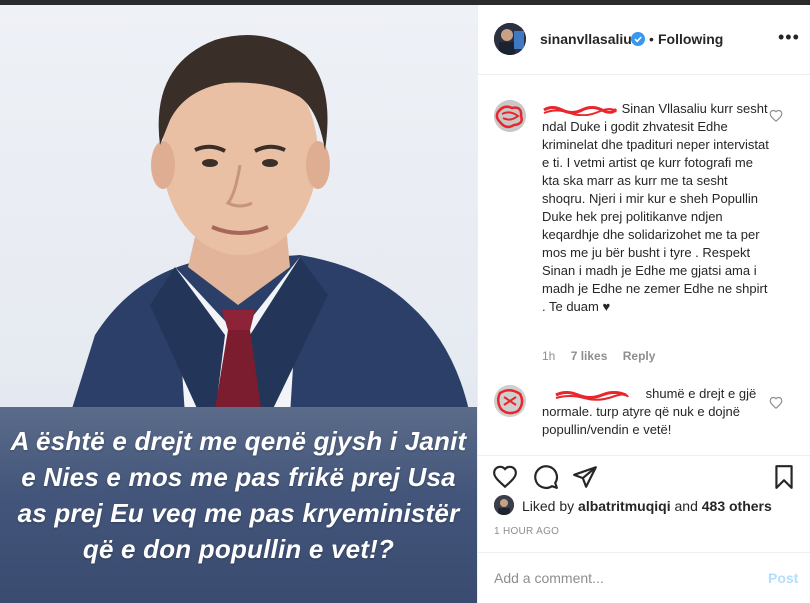 This screenshot has width=810, height=603. I want to click on bookmark-icon, so click(784, 477).